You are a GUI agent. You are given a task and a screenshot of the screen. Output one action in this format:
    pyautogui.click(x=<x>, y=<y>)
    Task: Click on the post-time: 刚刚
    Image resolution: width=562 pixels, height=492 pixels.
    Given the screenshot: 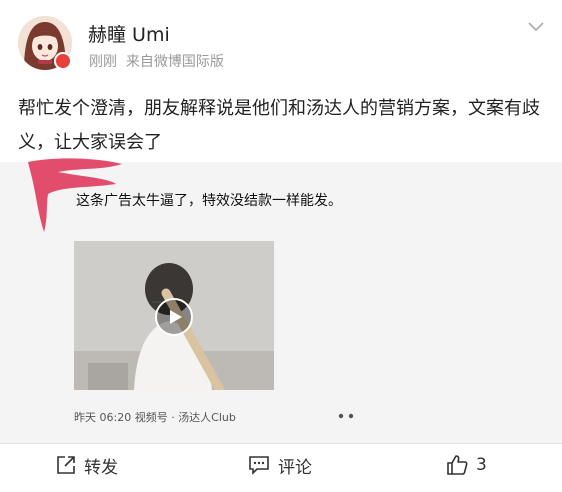 What is the action you would take?
    pyautogui.click(x=103, y=62)
    